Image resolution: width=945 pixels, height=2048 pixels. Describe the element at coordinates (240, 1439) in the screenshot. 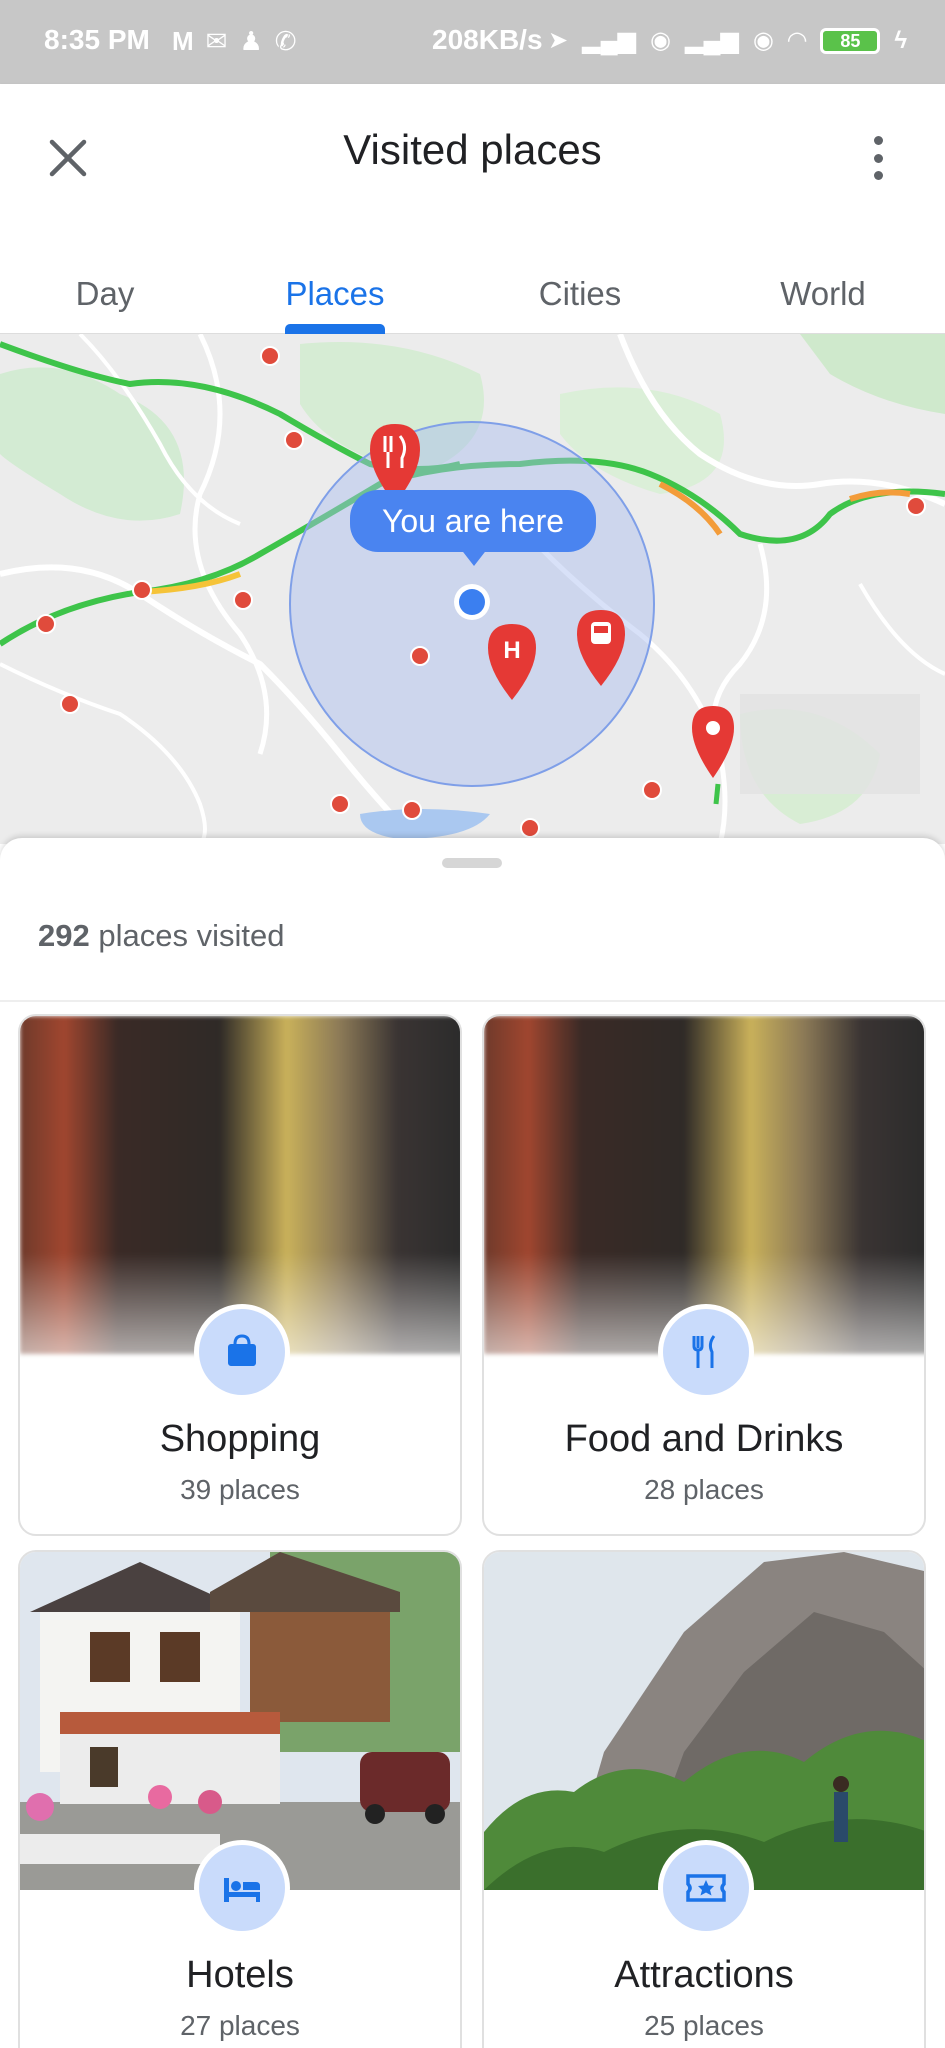

I see `category-name: Shopping` at that location.